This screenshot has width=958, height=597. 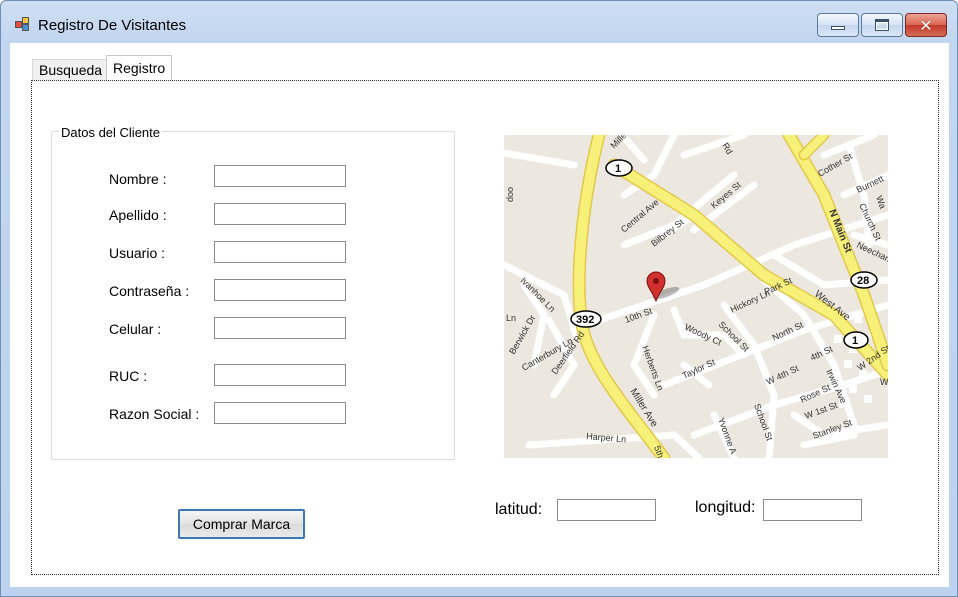 What do you see at coordinates (241, 524) in the screenshot?
I see `comprar-marca-button: Comprar Marca` at bounding box center [241, 524].